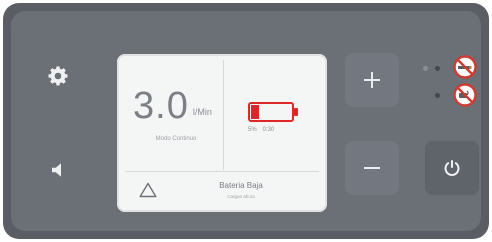  Describe the element at coordinates (241, 185) in the screenshot. I see `alert-title: Bateria Baja` at that location.